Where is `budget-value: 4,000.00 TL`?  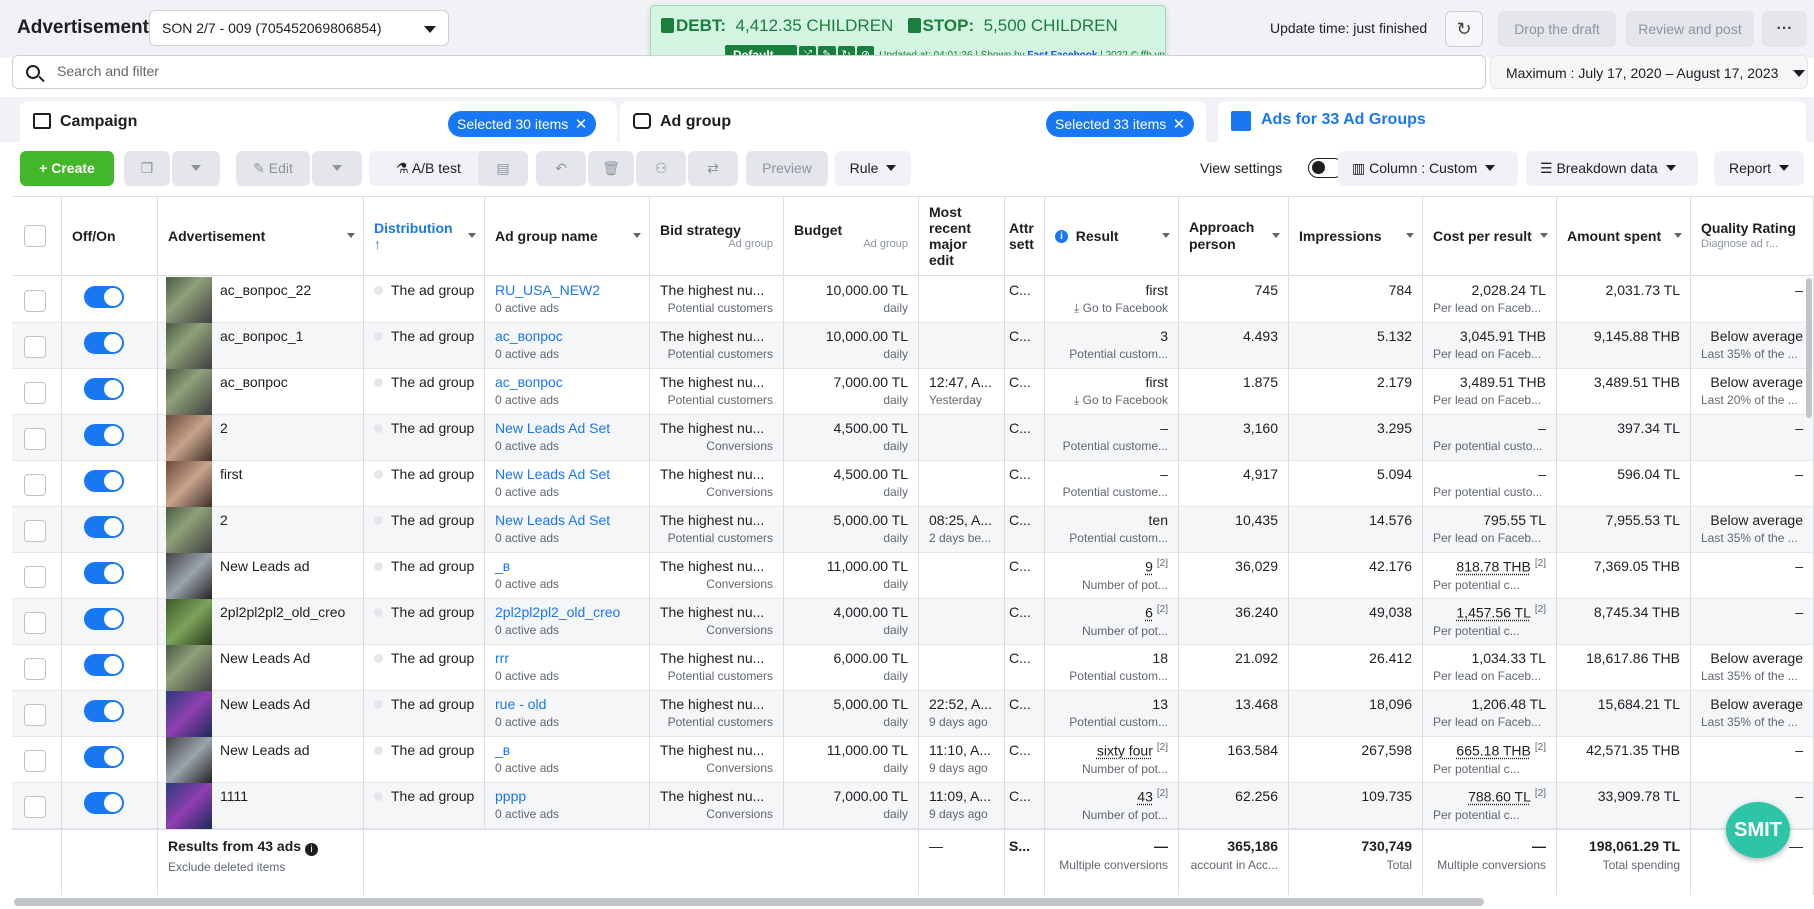 budget-value: 4,000.00 TL is located at coordinates (851, 612).